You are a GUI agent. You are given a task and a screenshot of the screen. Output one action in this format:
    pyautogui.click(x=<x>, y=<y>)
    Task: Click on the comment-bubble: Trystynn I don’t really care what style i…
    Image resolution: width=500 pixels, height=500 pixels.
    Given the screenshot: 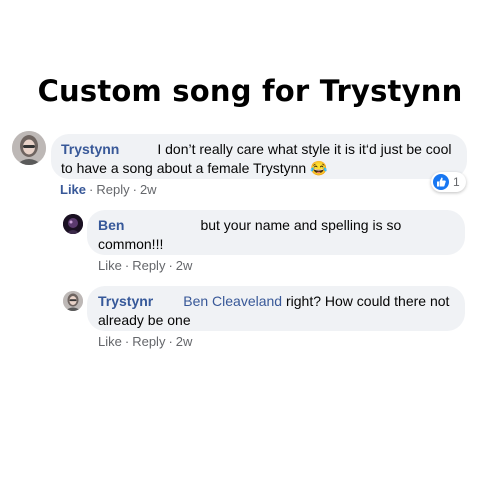 What is the action you would take?
    pyautogui.click(x=259, y=156)
    